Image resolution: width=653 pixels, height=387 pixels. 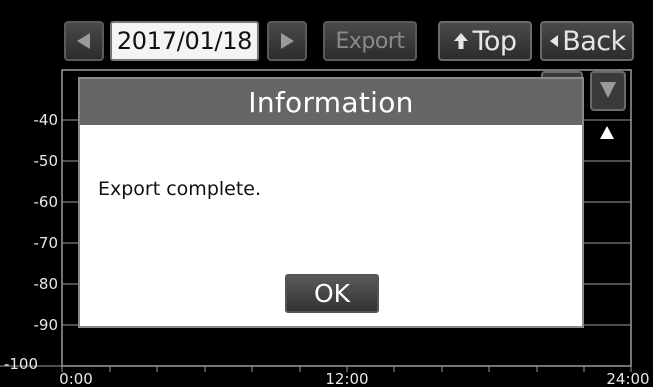 I want to click on export-label: Export, so click(x=370, y=41).